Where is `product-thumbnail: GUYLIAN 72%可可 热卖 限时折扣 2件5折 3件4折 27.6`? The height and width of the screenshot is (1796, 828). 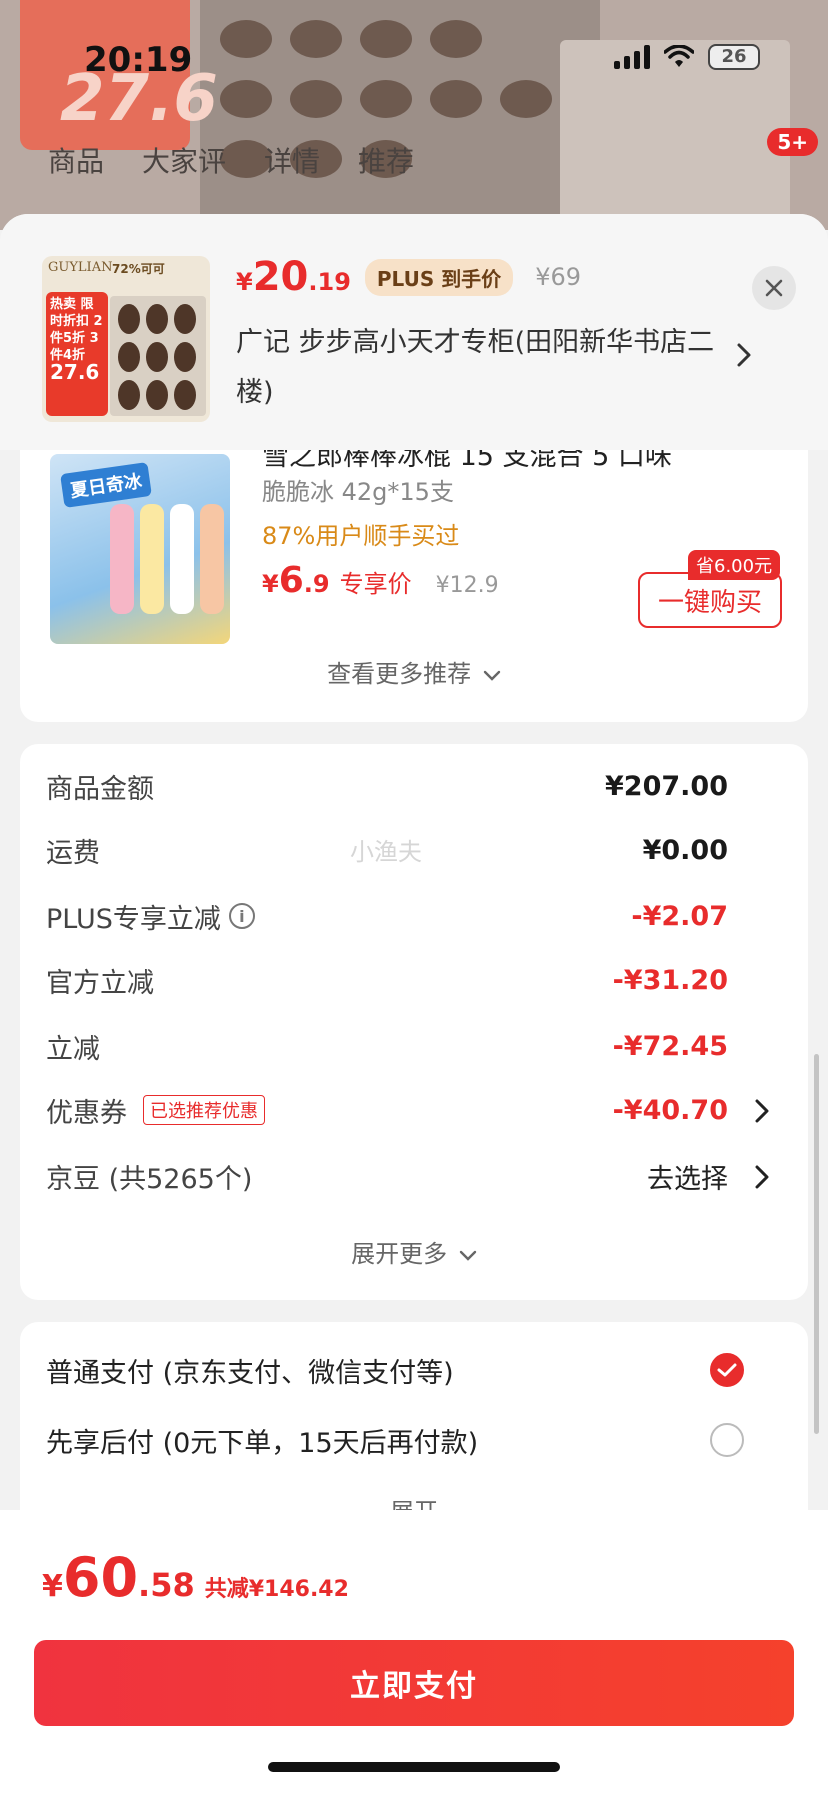 product-thumbnail: GUYLIAN 72%可可 热卖 限时折扣 2件5折 3件4折 27.6 is located at coordinates (126, 339).